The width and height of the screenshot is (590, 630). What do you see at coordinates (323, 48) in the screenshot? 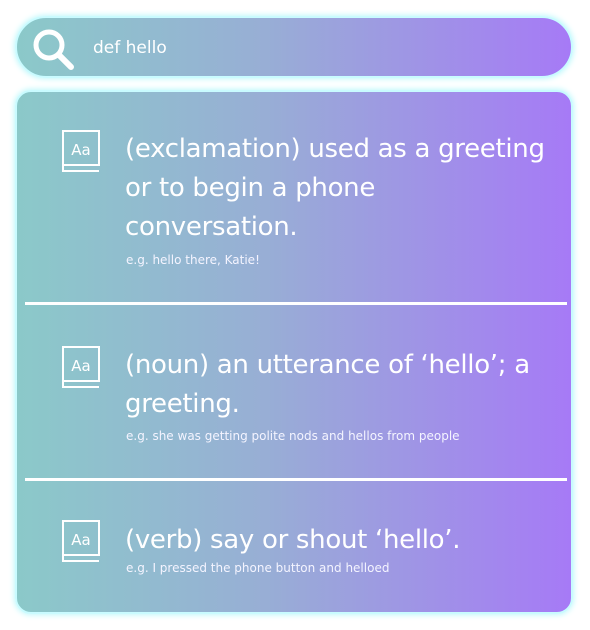
I see `search-input` at bounding box center [323, 48].